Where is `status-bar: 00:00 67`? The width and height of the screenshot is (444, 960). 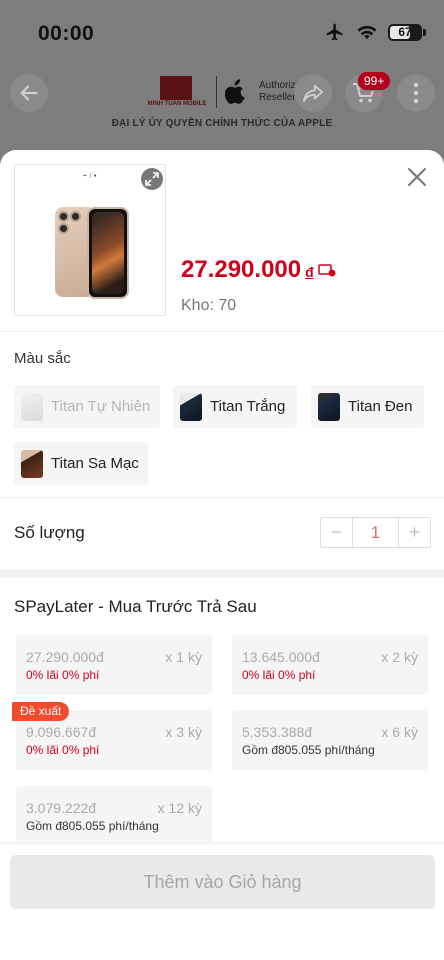 status-bar: 00:00 67 is located at coordinates (222, 34).